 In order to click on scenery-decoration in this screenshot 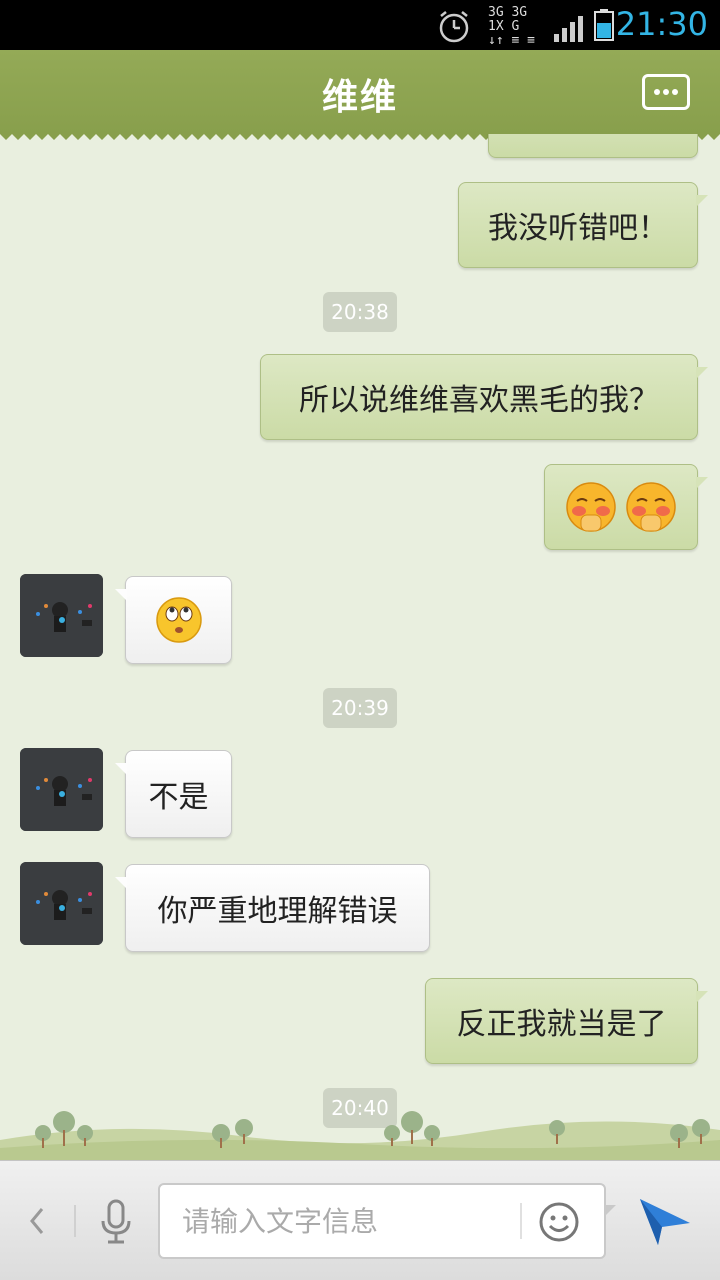, I will do `click(360, 1135)`.